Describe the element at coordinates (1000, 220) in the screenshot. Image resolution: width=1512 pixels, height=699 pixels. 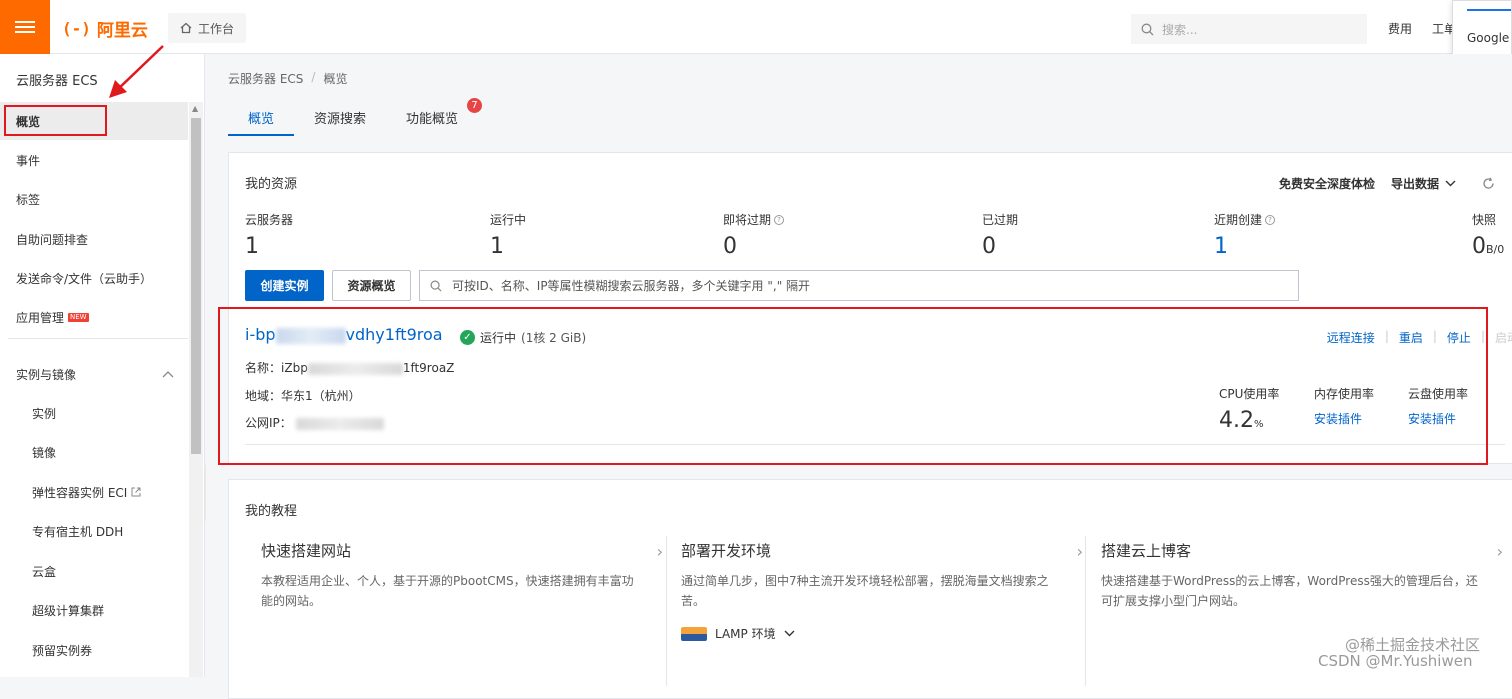
I see `stat-label: 已过期` at that location.